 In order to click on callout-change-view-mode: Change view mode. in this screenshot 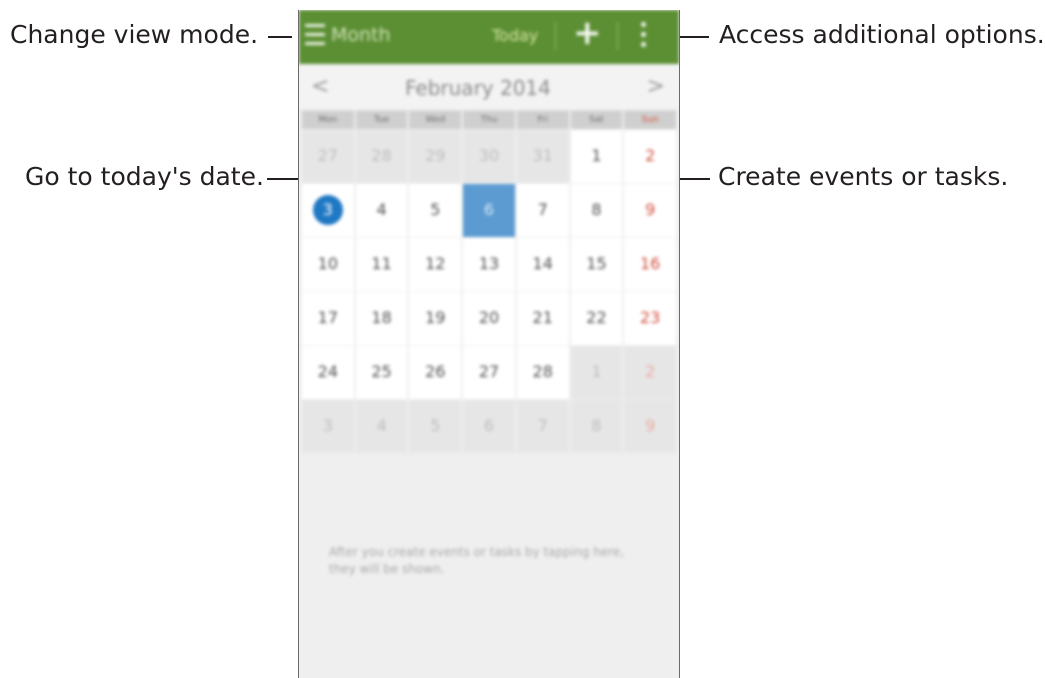, I will do `click(134, 34)`.